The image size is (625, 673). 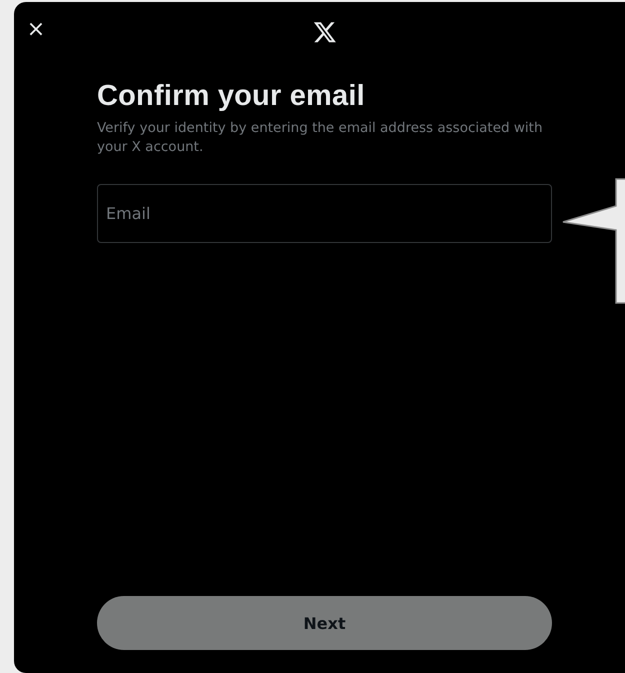 I want to click on email-field: Email, so click(x=324, y=213).